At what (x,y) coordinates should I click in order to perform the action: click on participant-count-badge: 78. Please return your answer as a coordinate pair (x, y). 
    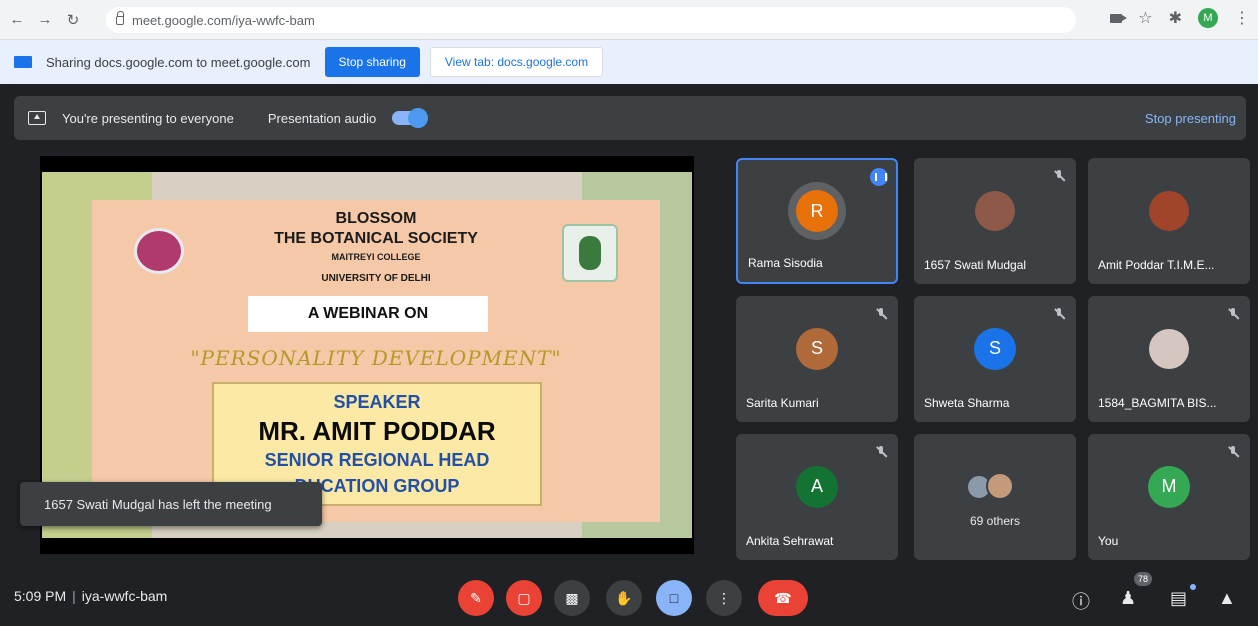
    Looking at the image, I should click on (1143, 579).